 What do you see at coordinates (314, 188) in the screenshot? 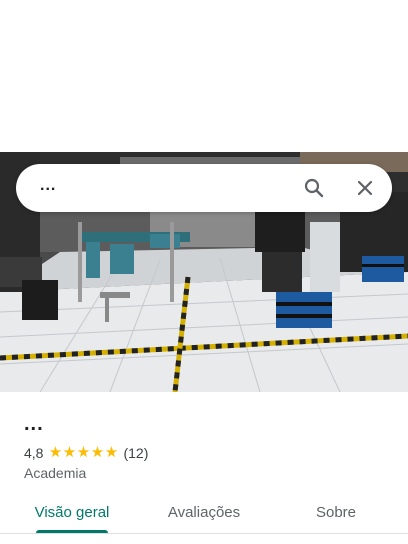
I see `search-icon` at bounding box center [314, 188].